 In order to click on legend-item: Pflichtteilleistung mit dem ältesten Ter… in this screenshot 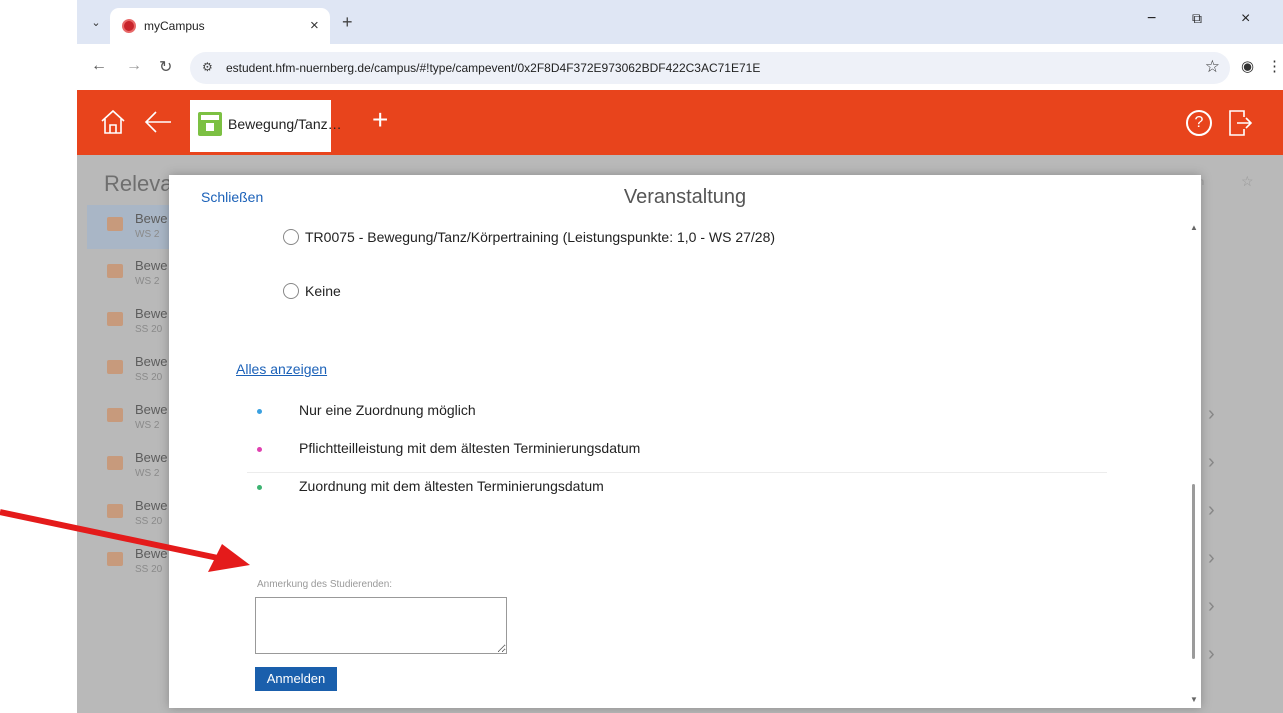, I will do `click(677, 454)`.